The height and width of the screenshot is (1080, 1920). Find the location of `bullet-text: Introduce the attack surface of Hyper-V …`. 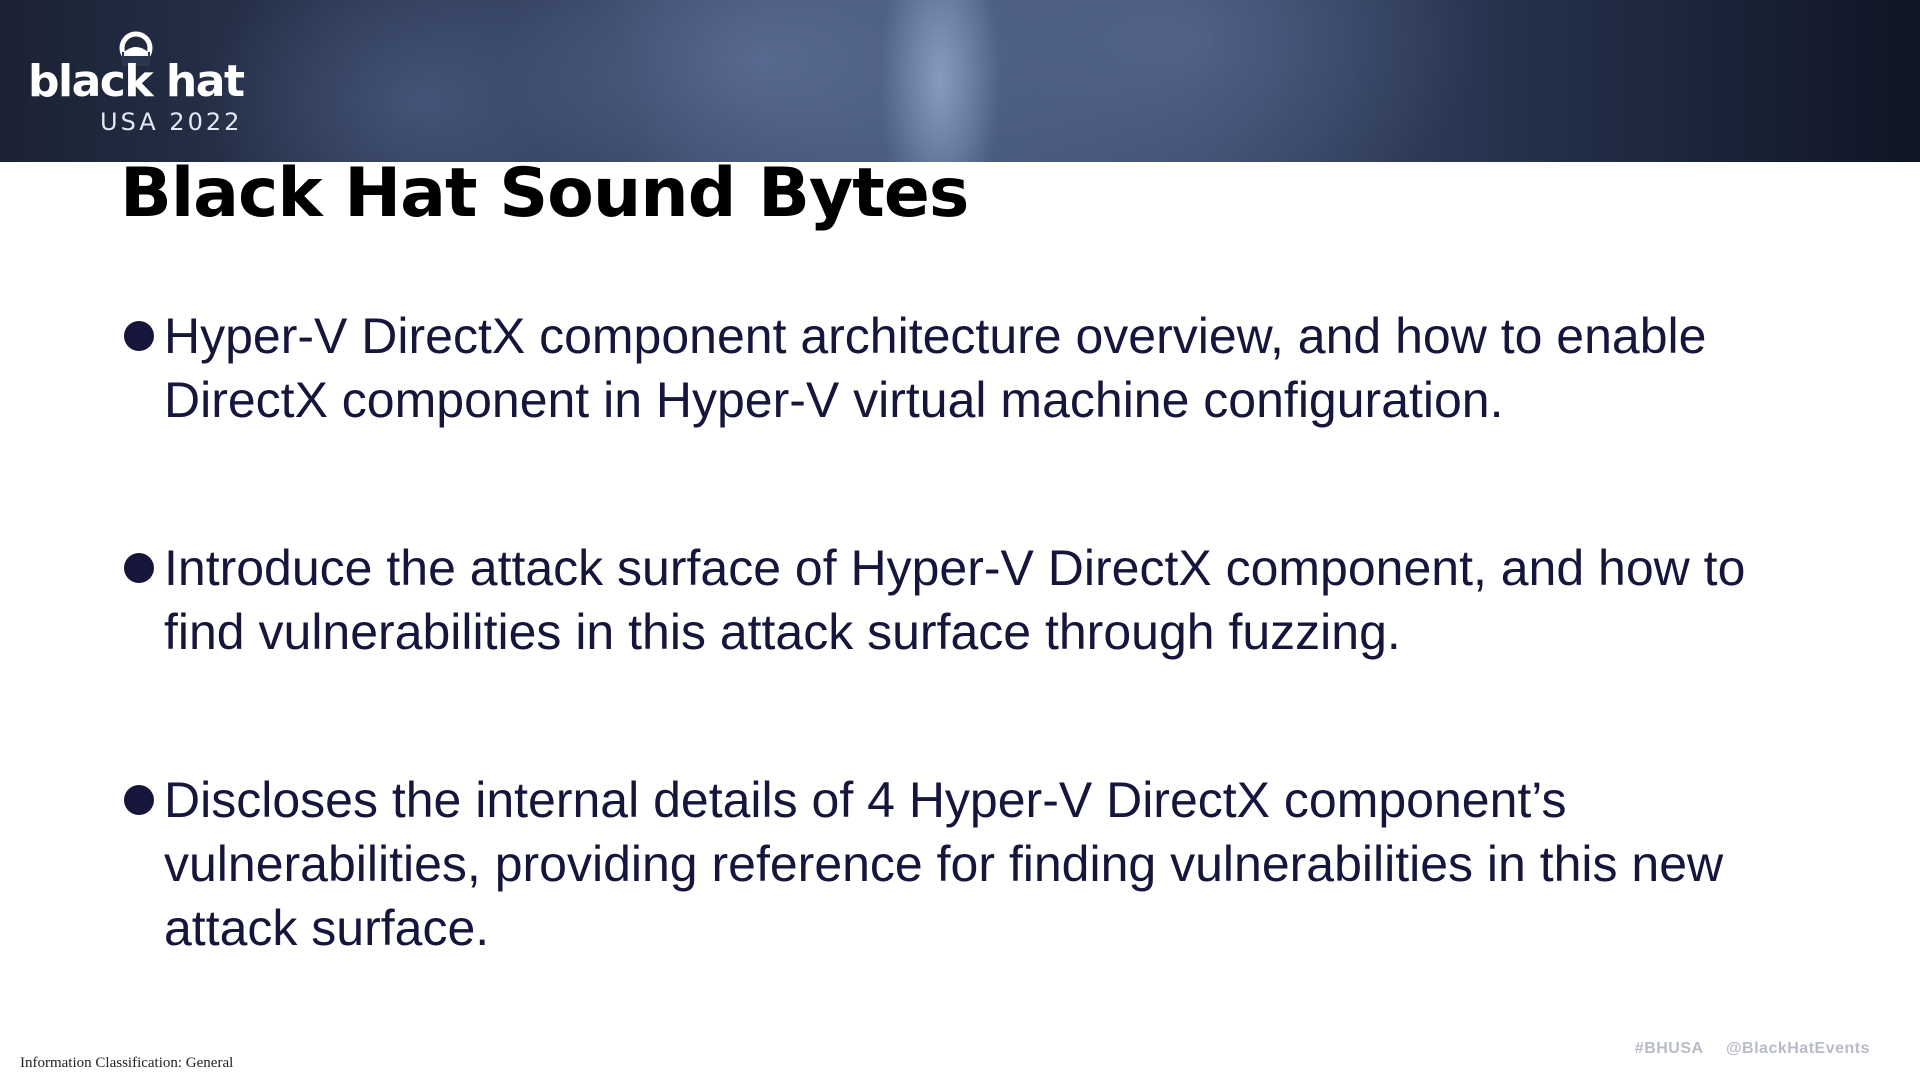

bullet-text: Introduce the attack surface of Hyper-V … is located at coordinates (955, 600).